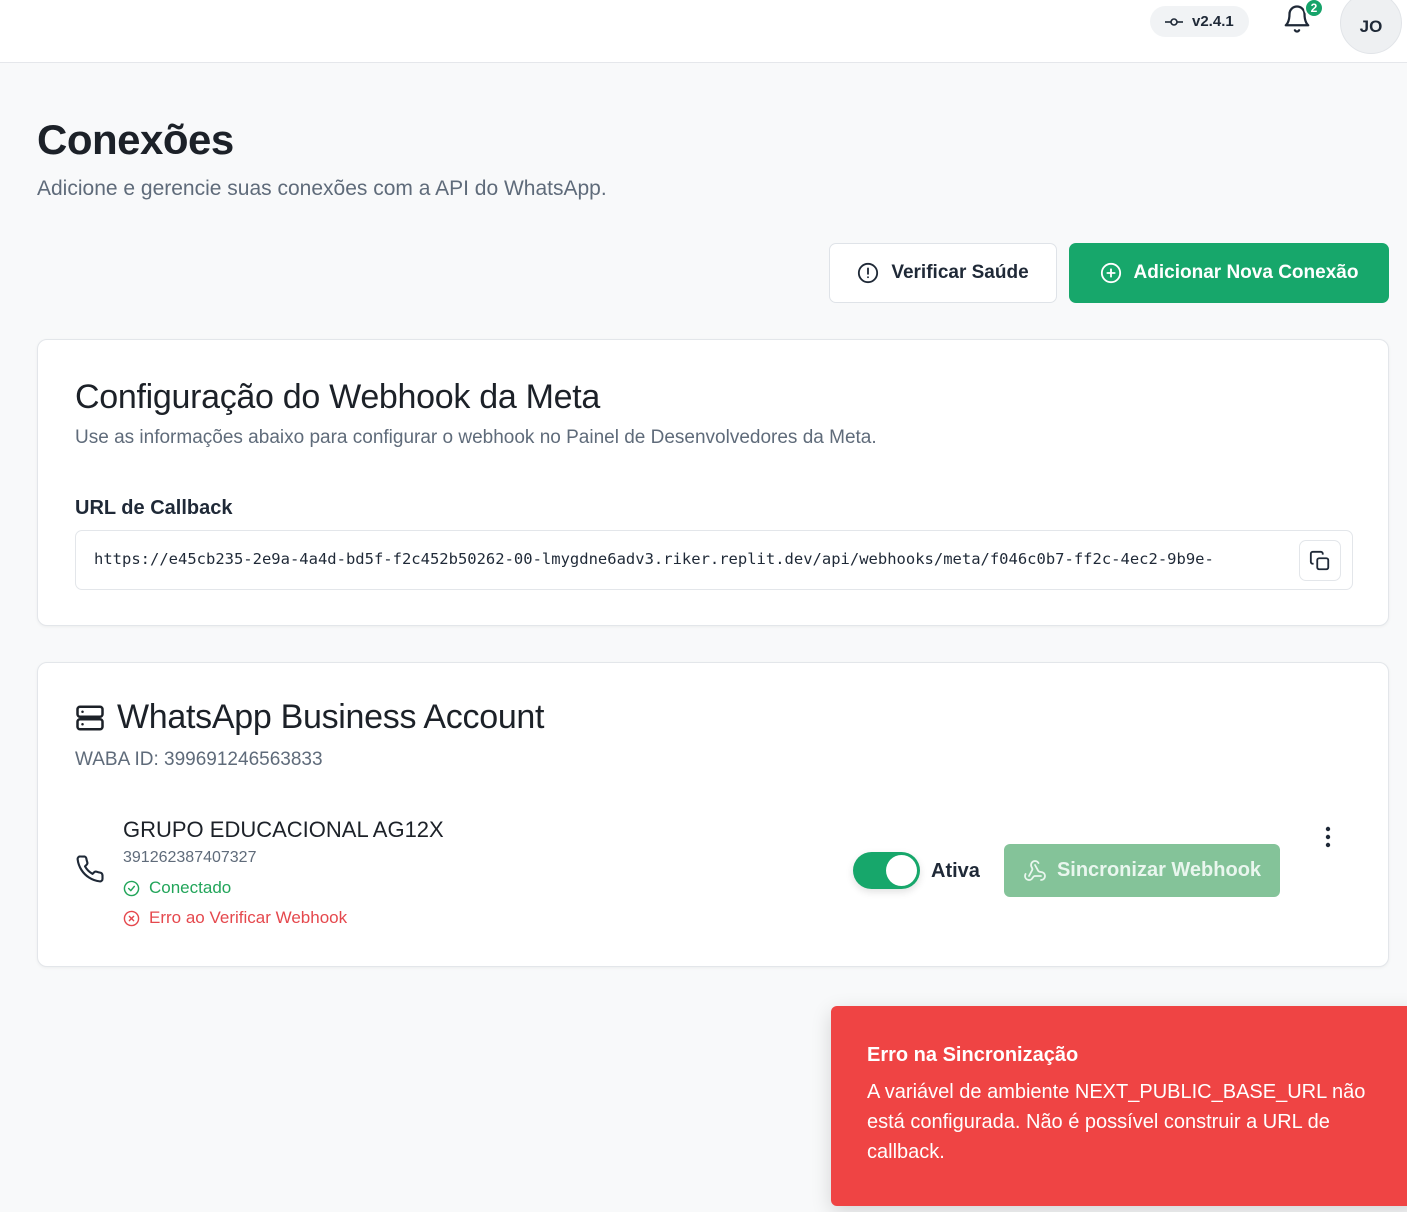 The image size is (1407, 1212). Describe the element at coordinates (960, 272) in the screenshot. I see `check-health-label: Verificar Saúde` at that location.